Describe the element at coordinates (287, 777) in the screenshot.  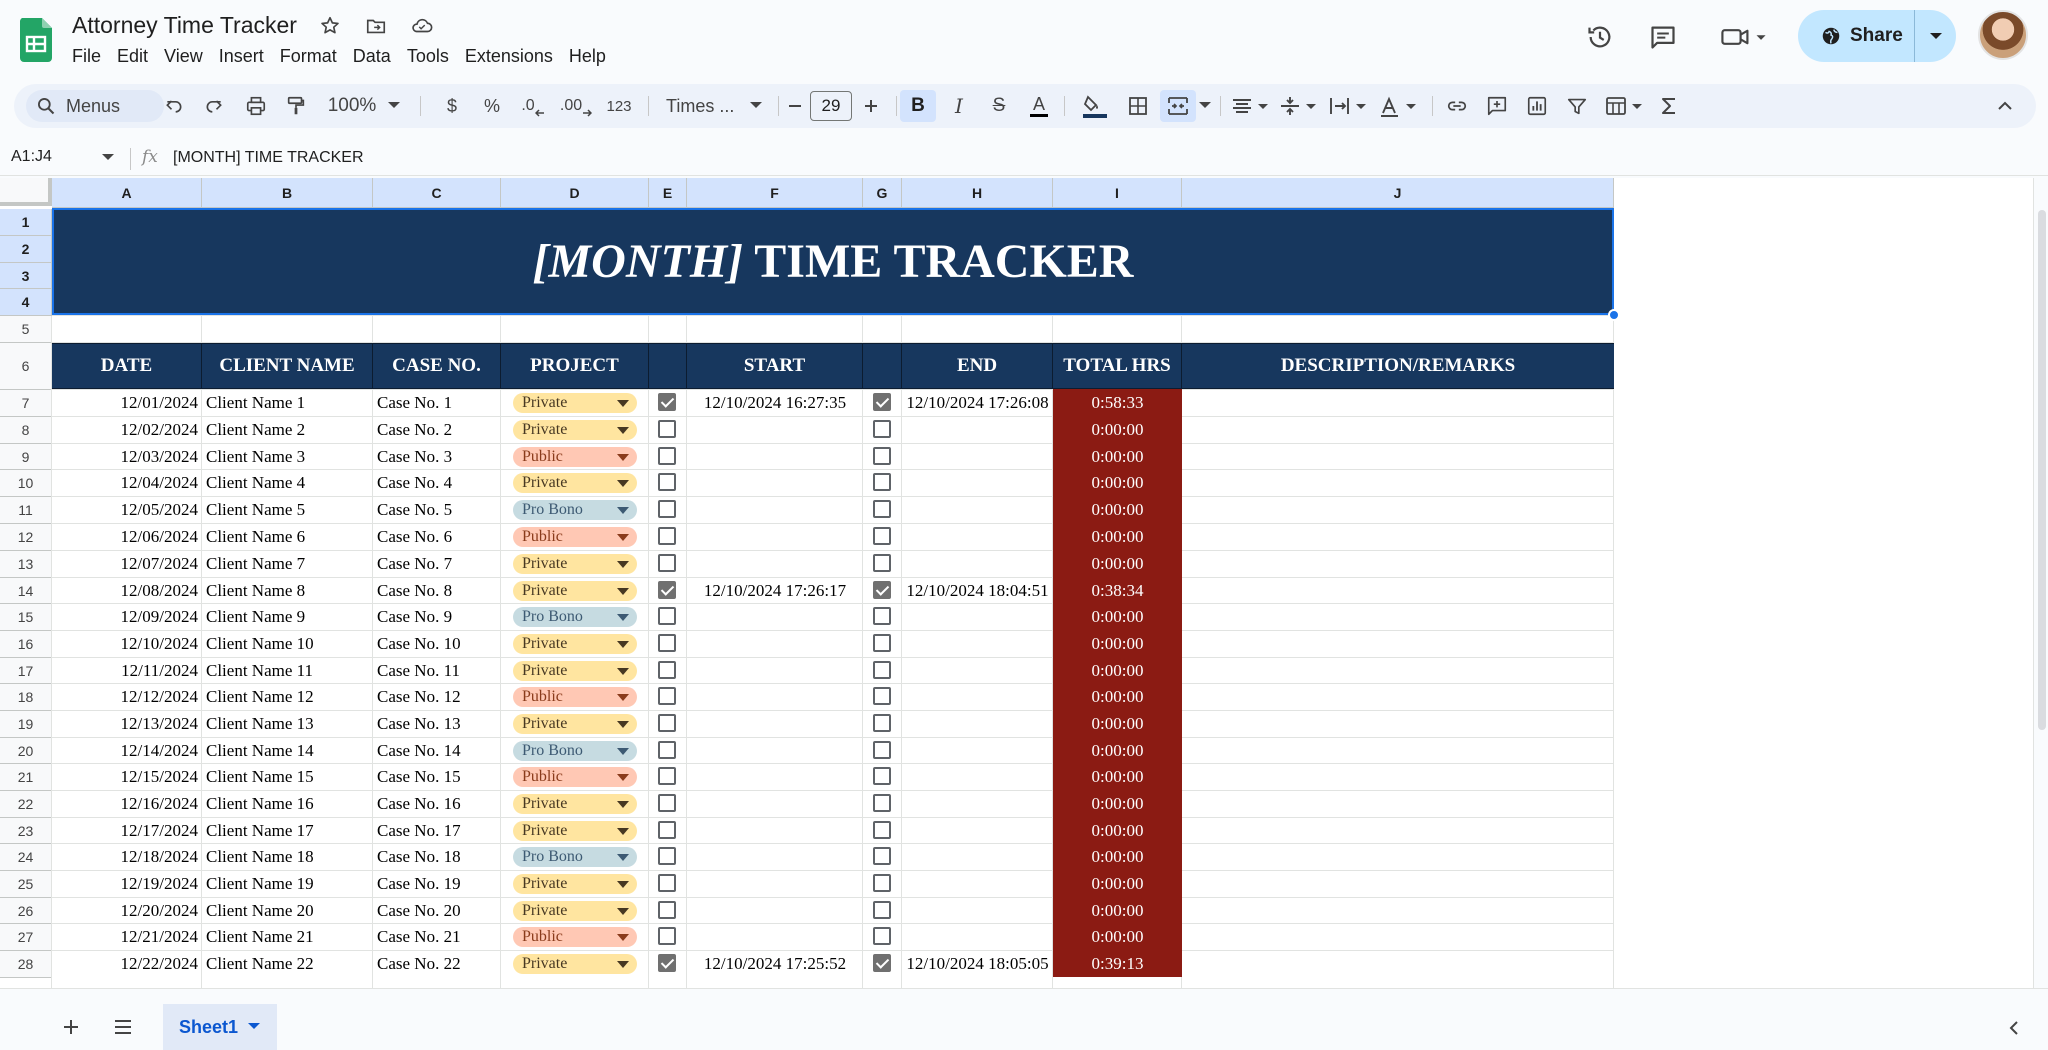
I see `client-name-cell: Client Name 15` at that location.